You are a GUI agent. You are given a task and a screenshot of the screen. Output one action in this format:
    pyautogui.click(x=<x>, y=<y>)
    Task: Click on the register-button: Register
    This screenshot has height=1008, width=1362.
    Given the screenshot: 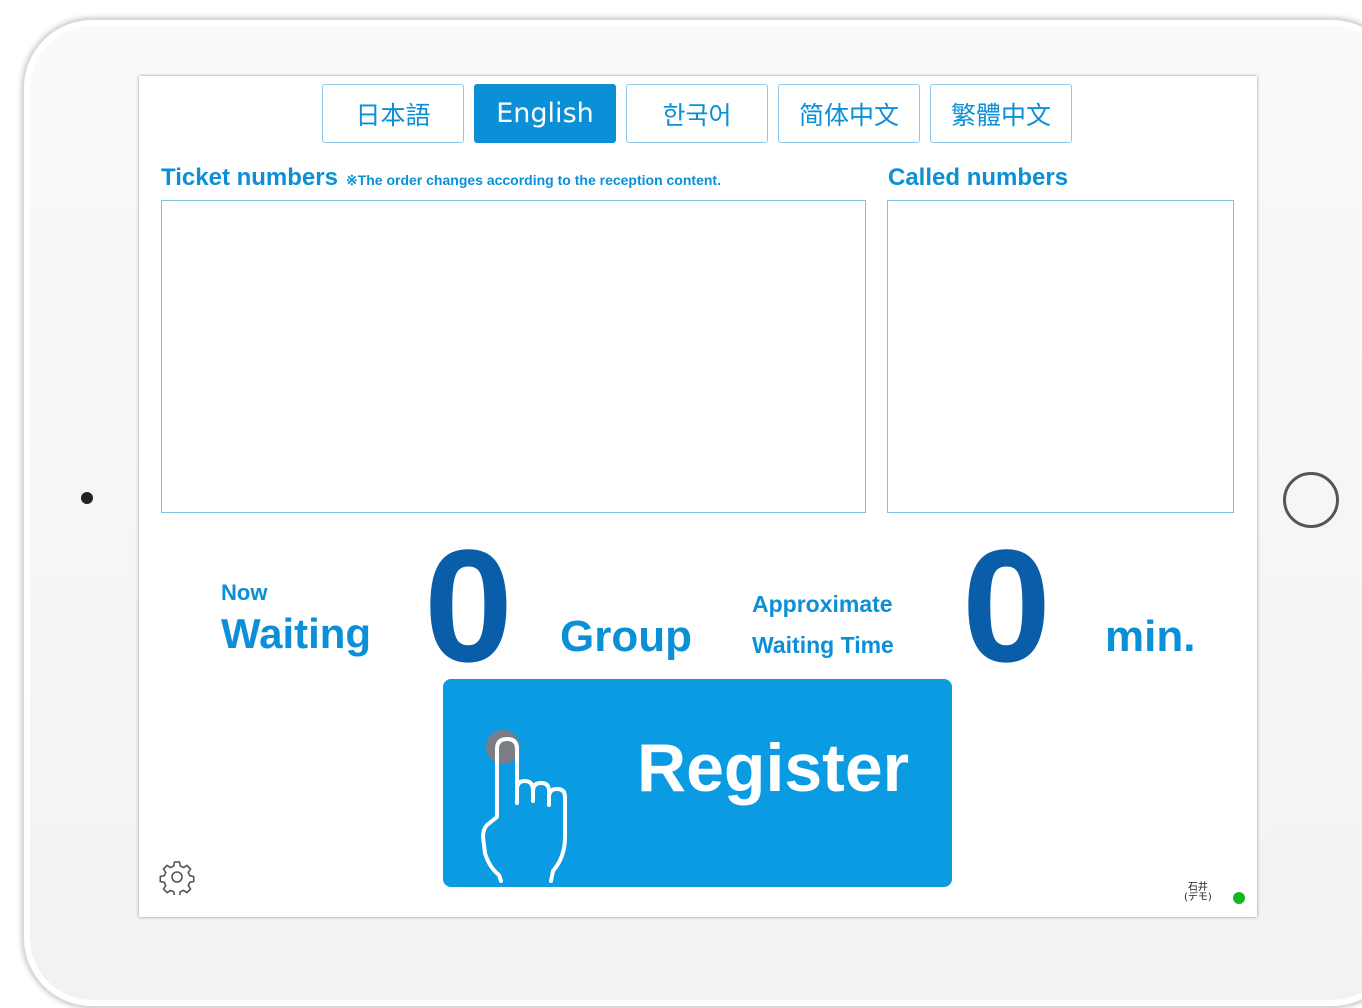 What is the action you would take?
    pyautogui.click(x=697, y=783)
    